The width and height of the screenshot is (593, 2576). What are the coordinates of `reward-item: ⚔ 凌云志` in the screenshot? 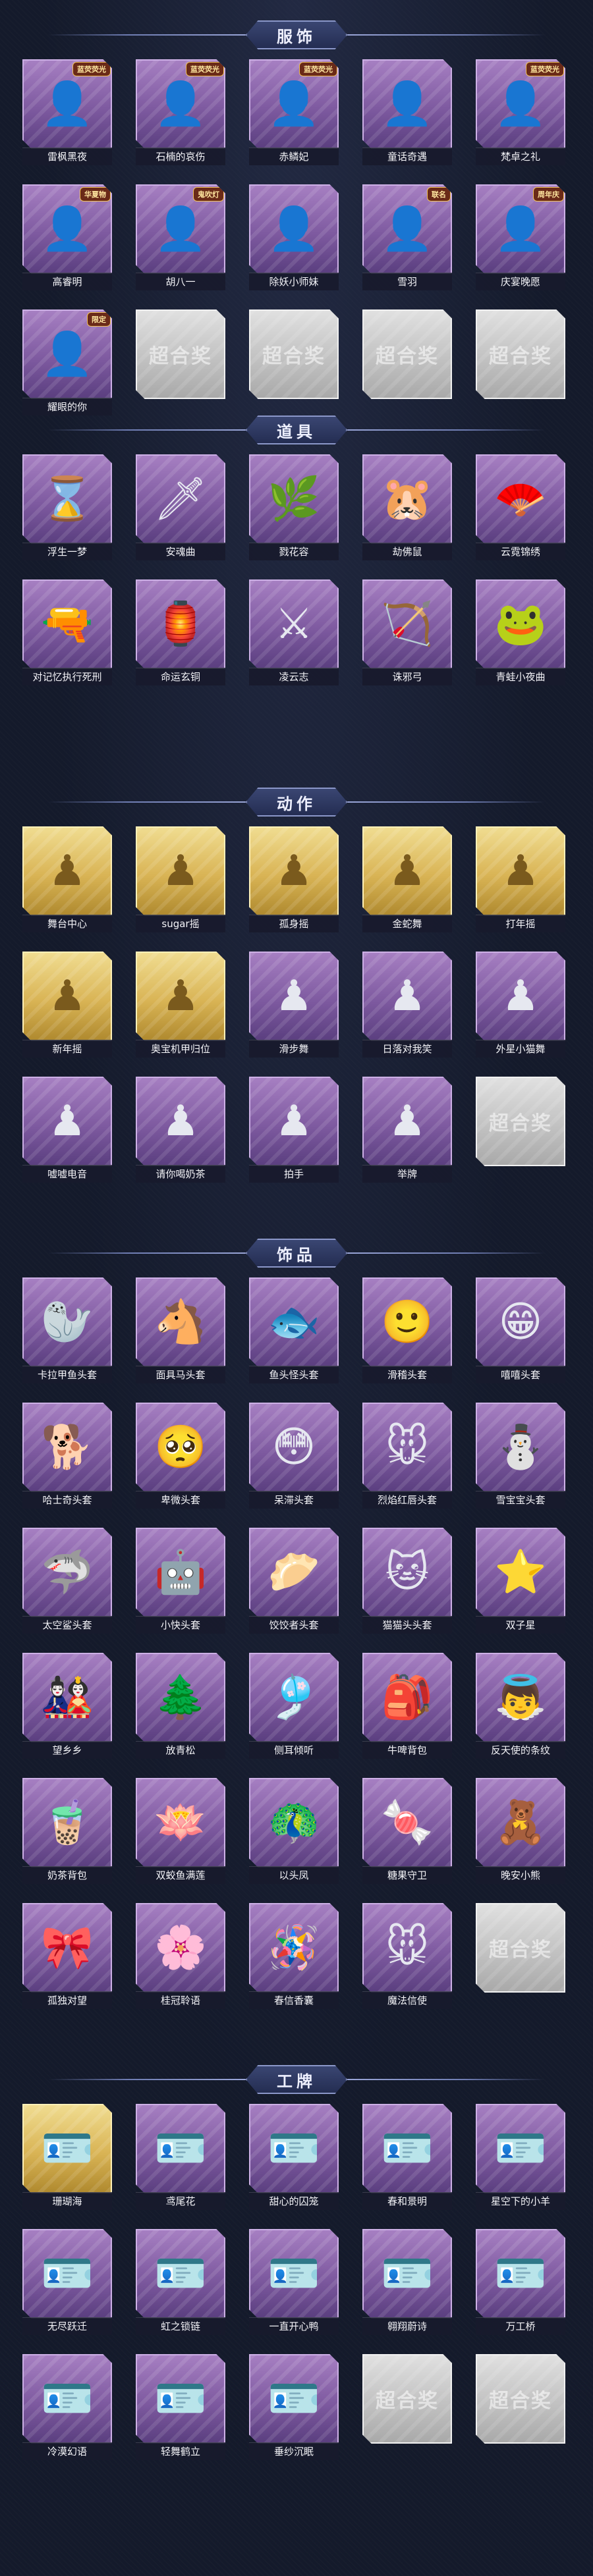 It's located at (293, 632).